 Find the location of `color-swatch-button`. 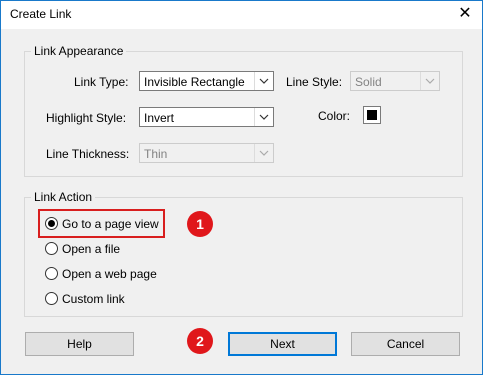

color-swatch-button is located at coordinates (372, 115).